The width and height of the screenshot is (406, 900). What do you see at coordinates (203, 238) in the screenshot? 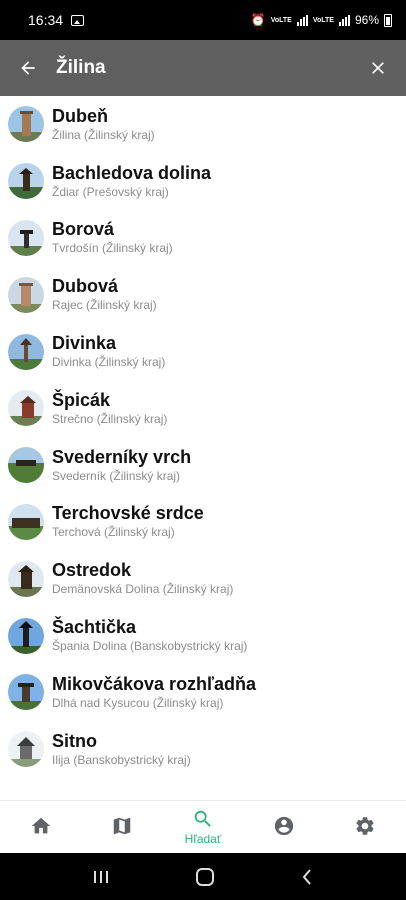
I see `list-item: Borová Tvrdošín (Žilinský kraj)` at bounding box center [203, 238].